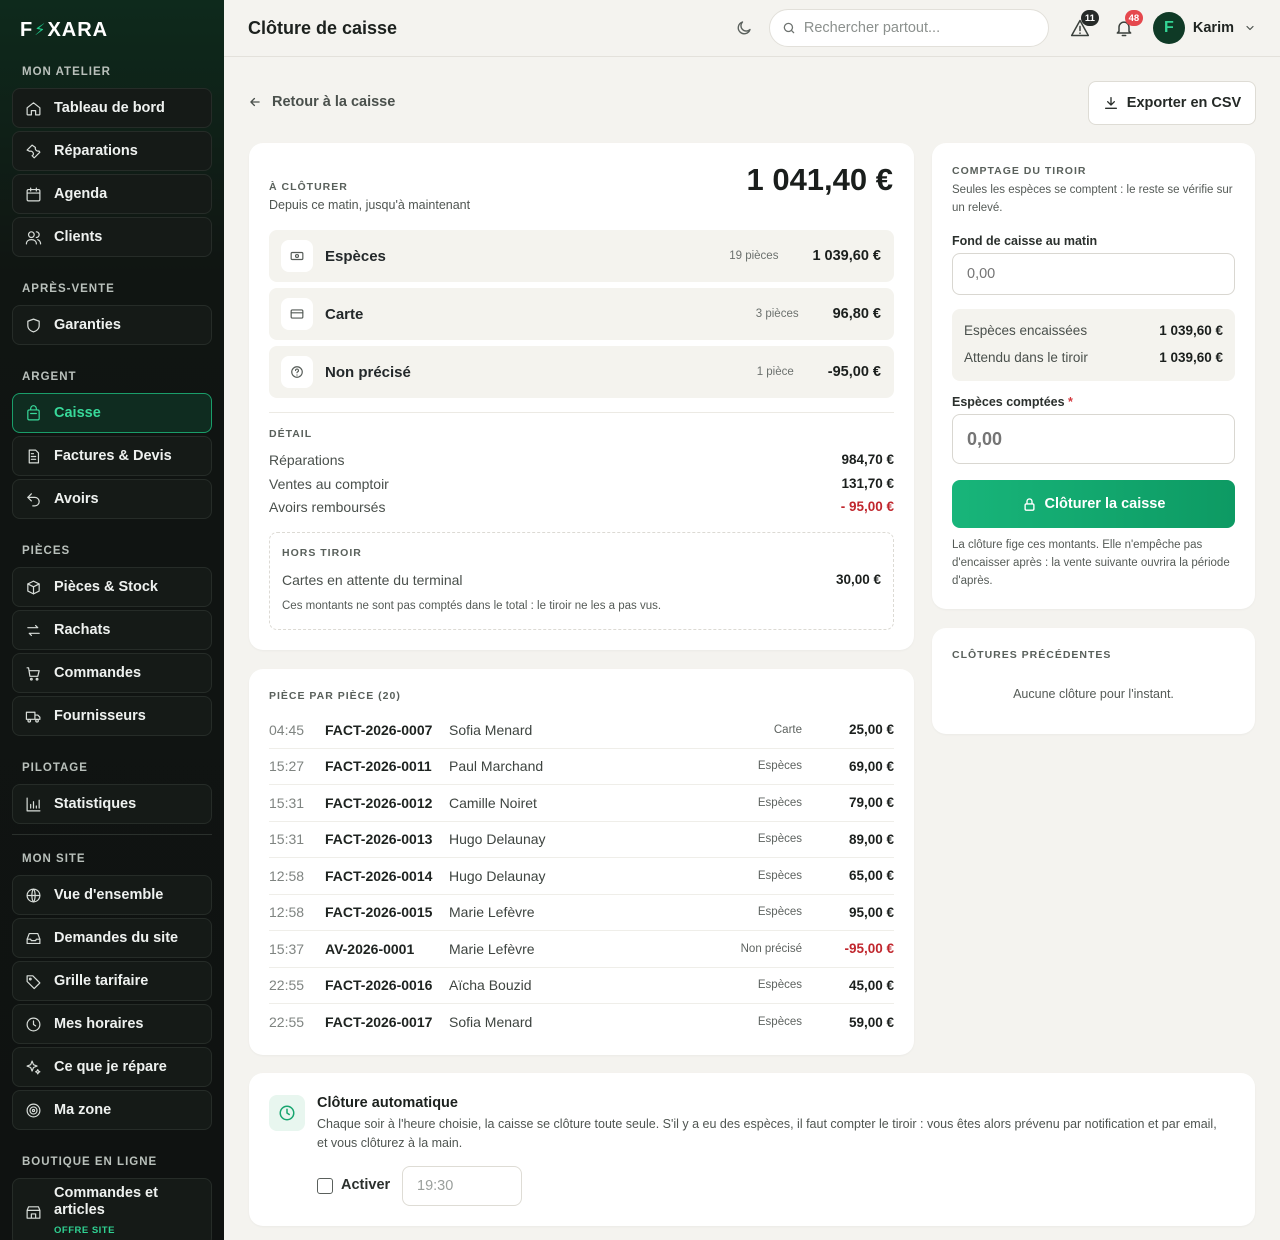  What do you see at coordinates (321, 102) in the screenshot?
I see `back-link: Retour à la caisse` at bounding box center [321, 102].